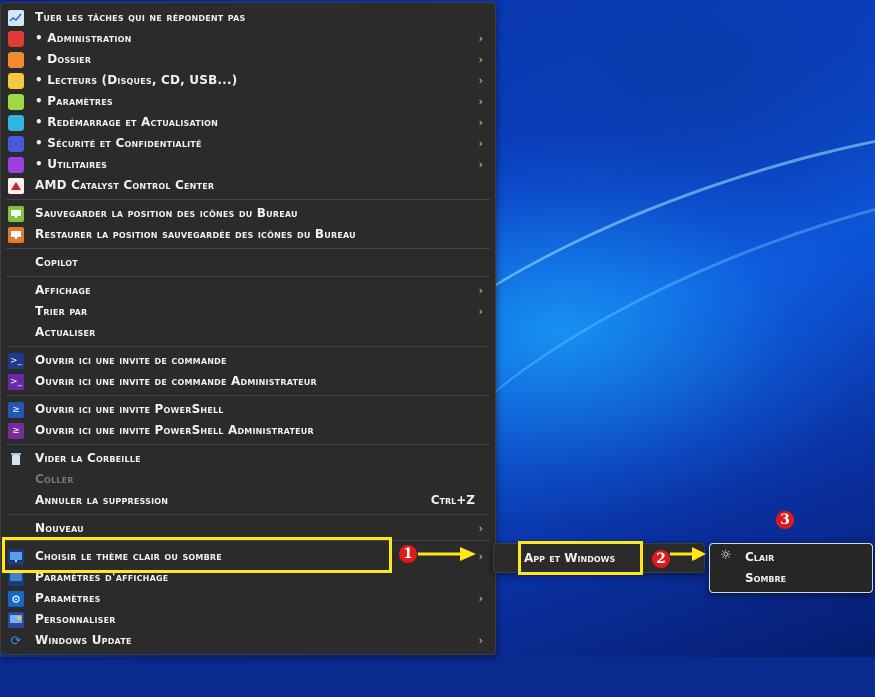 The width and height of the screenshot is (875, 697). Describe the element at coordinates (83, 38) in the screenshot. I see `menu-item-label: • Administration` at that location.